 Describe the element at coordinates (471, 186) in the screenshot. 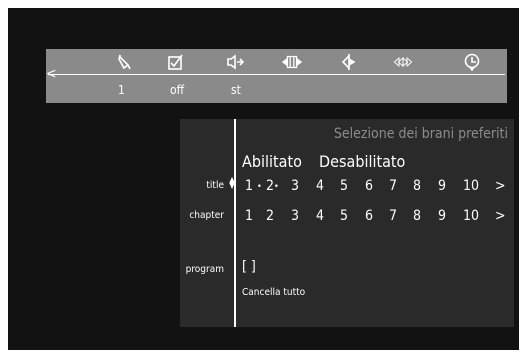

I see `title-number-10: 10` at that location.